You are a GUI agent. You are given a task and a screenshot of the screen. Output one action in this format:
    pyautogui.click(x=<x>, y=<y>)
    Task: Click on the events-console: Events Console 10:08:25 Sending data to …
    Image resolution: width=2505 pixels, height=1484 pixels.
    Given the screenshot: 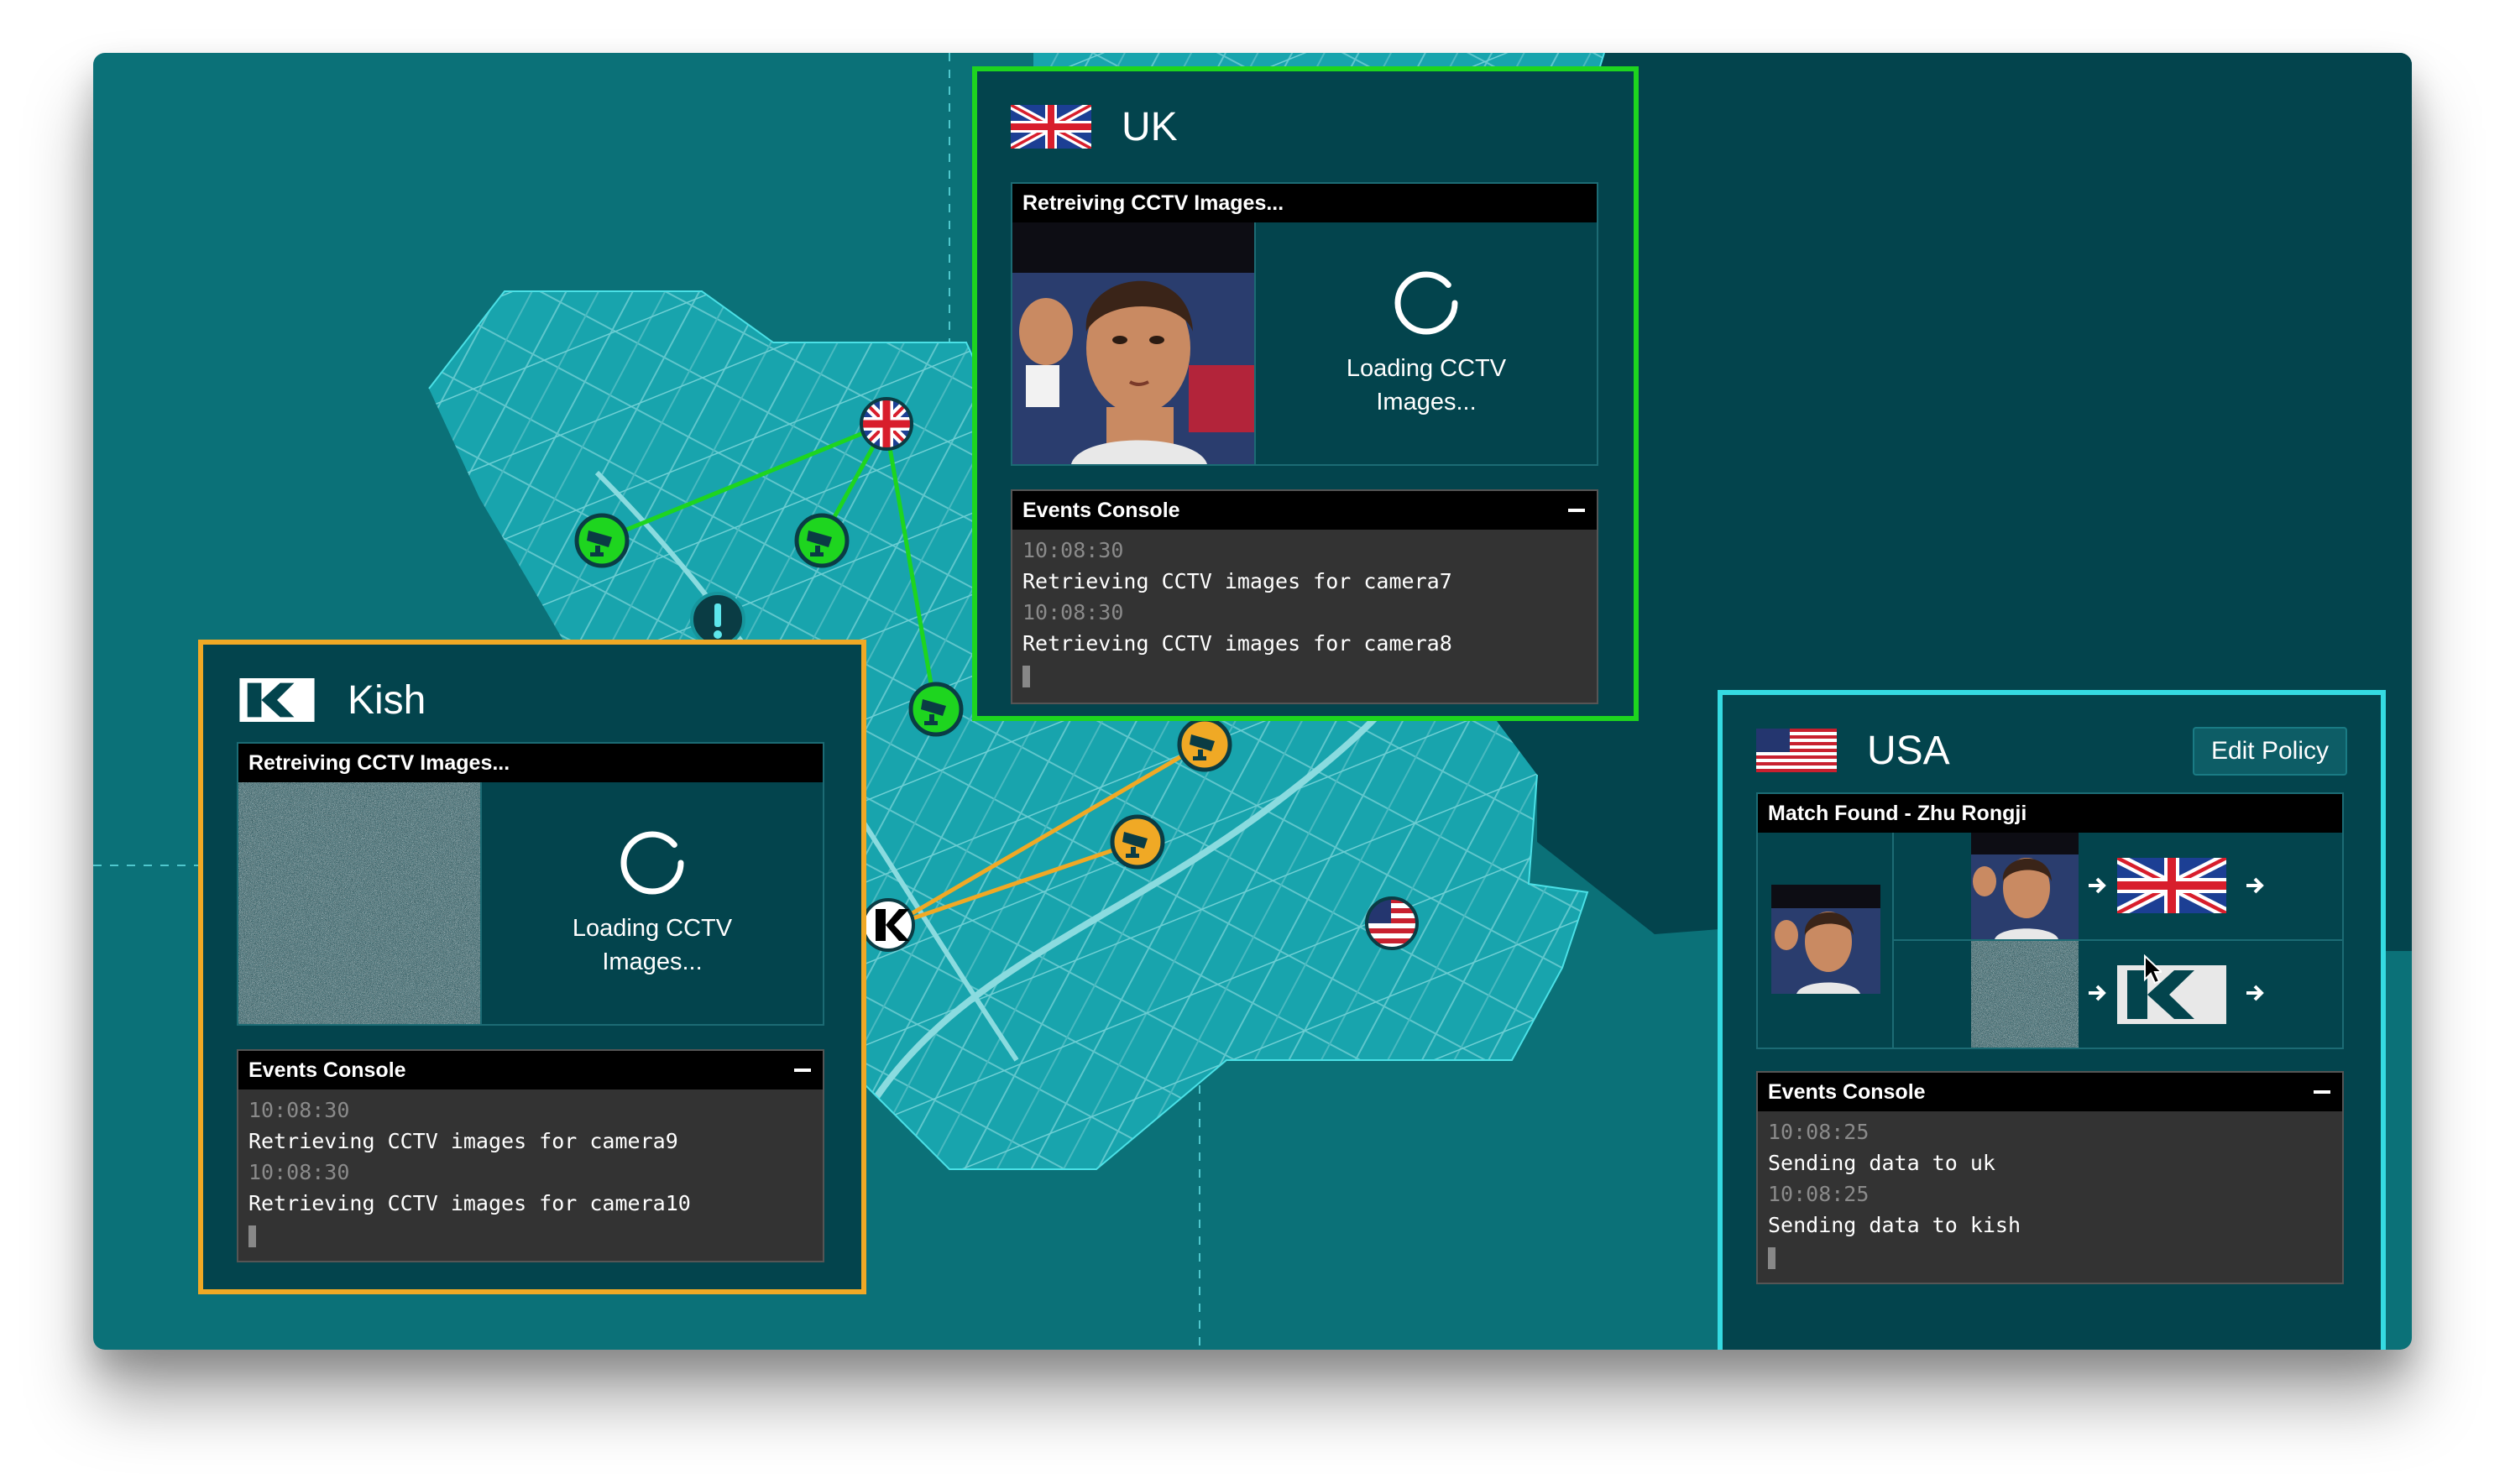 What is the action you would take?
    pyautogui.click(x=2050, y=1177)
    